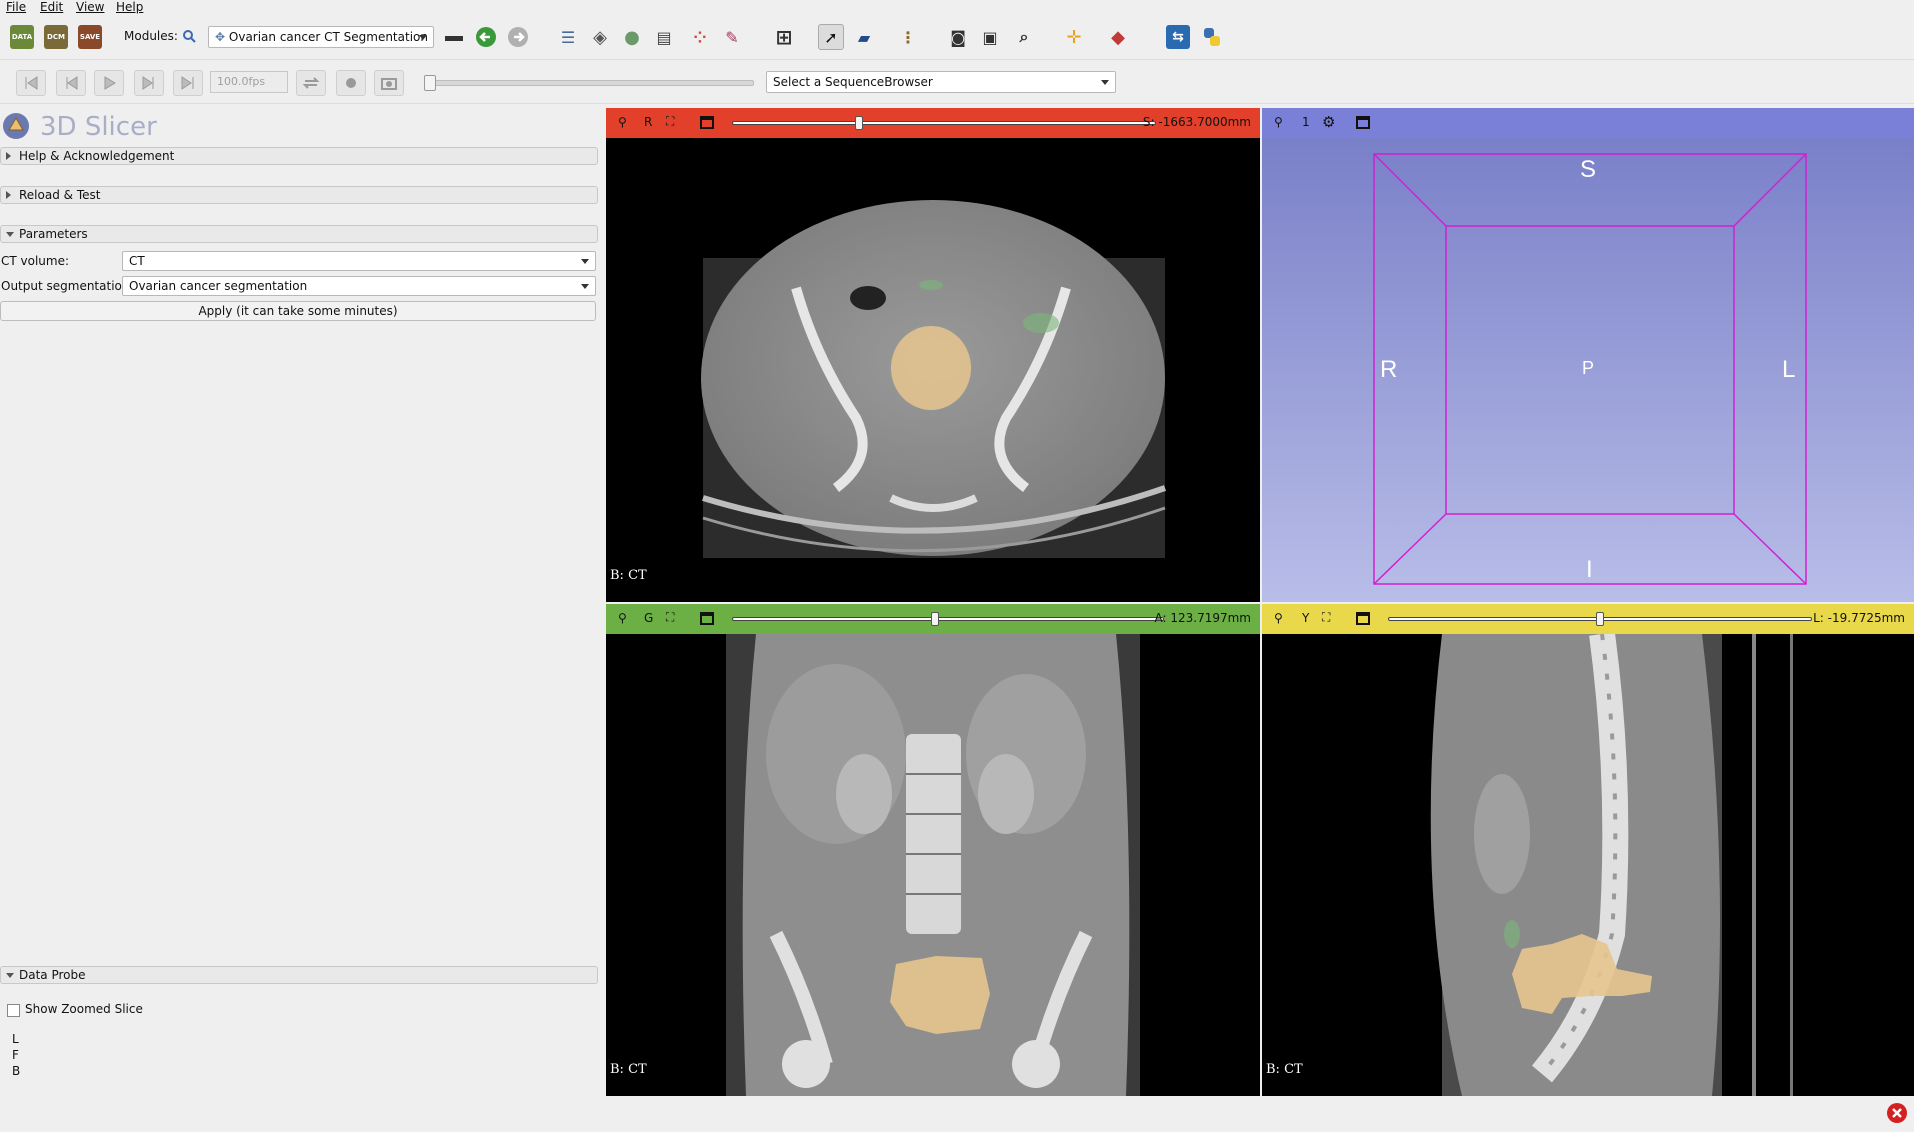  I want to click on slicer-logo-icon, so click(16, 126).